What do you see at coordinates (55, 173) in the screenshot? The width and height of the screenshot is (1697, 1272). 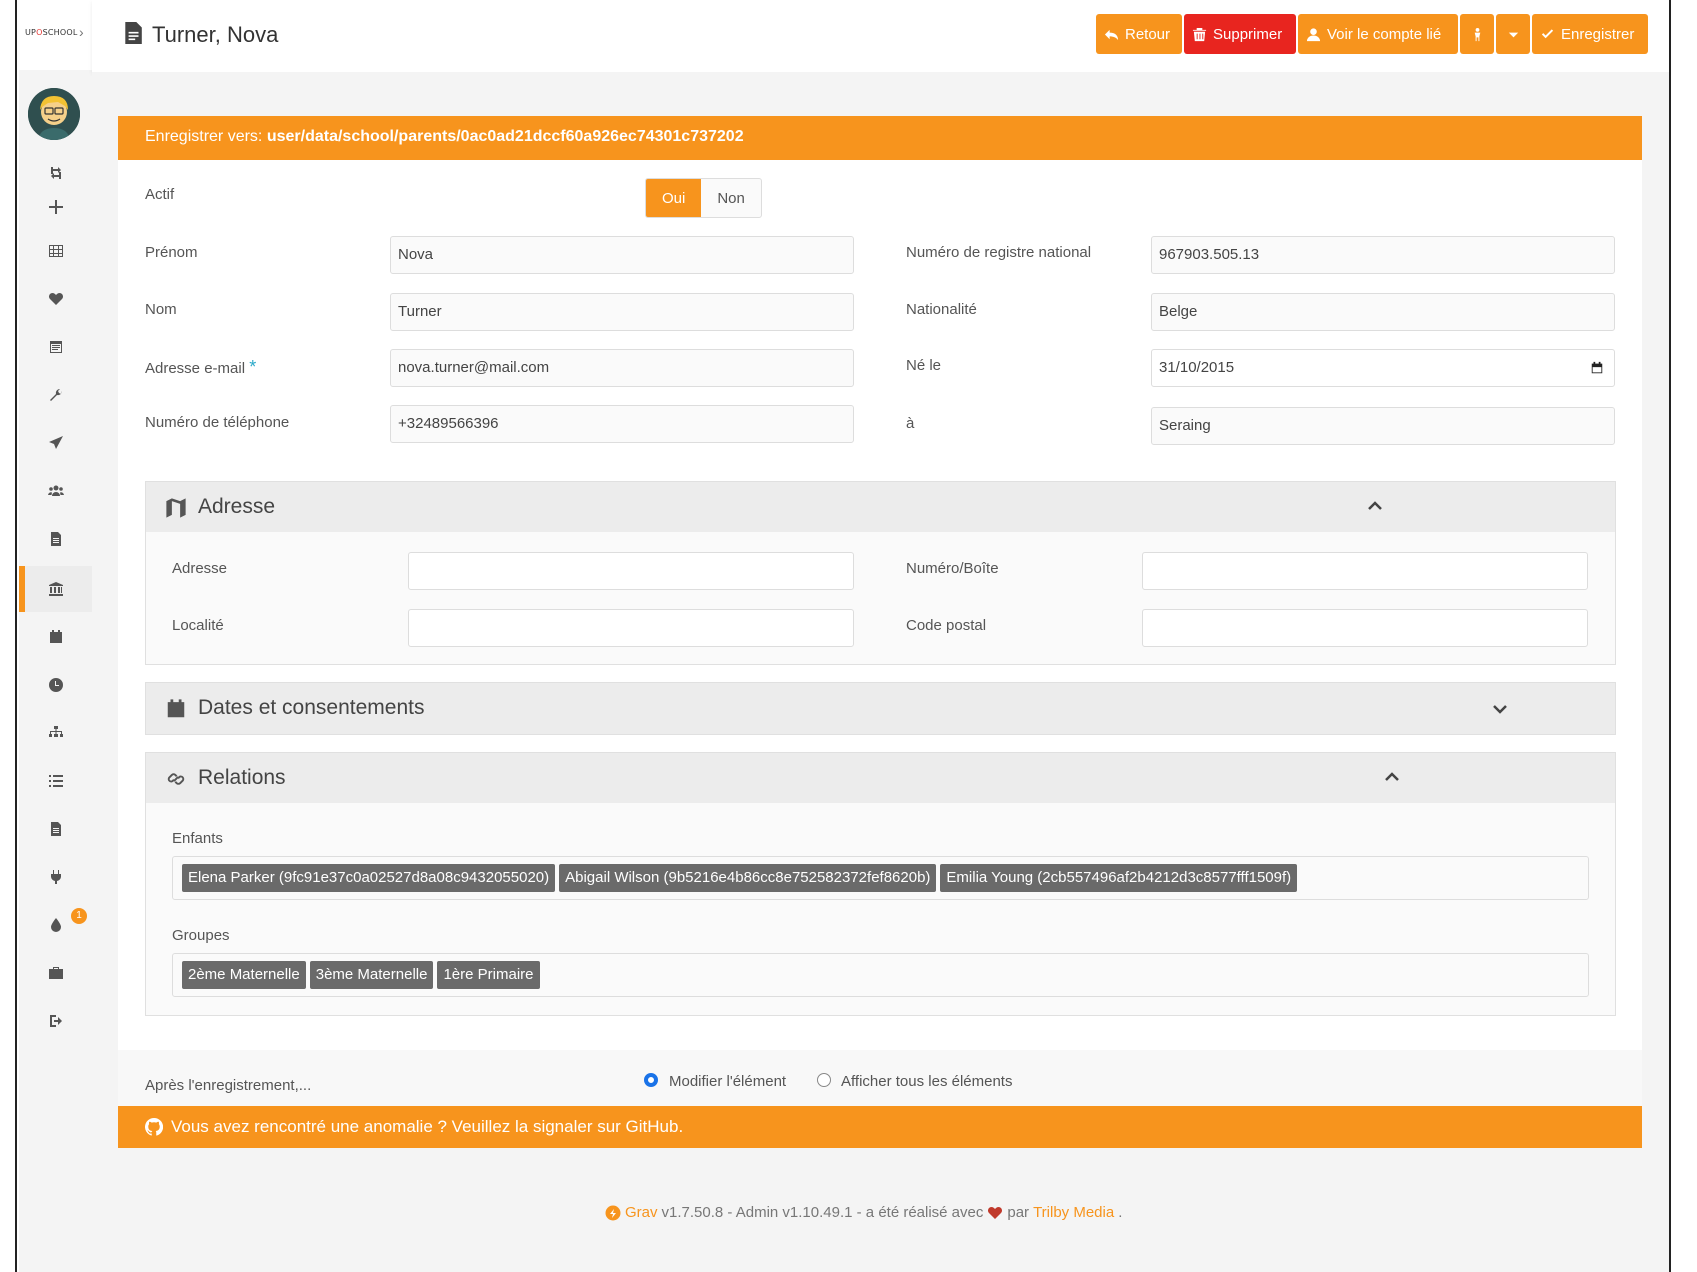 I see `sidebar-item-sync` at bounding box center [55, 173].